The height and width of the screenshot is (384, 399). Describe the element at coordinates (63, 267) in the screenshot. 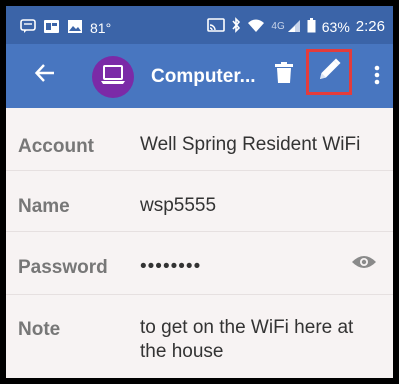

I see `field-label: Password` at that location.